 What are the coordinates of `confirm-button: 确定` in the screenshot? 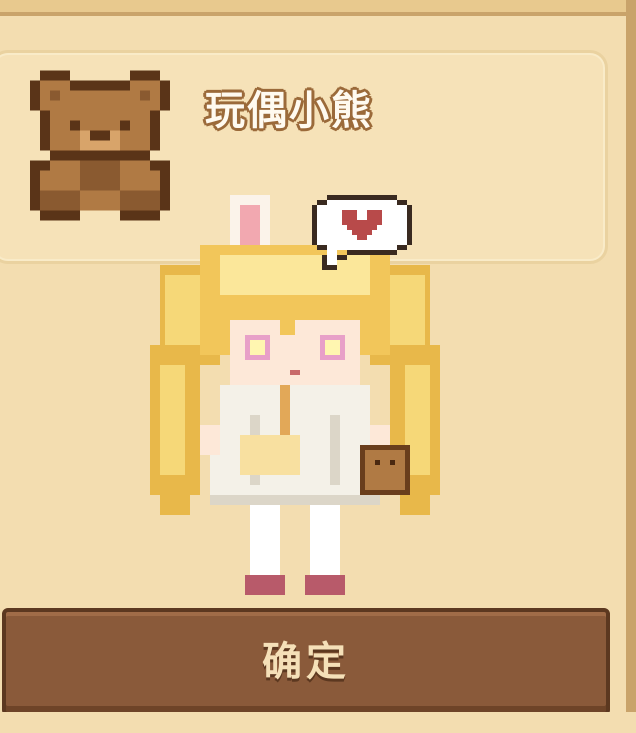 It's located at (306, 662).